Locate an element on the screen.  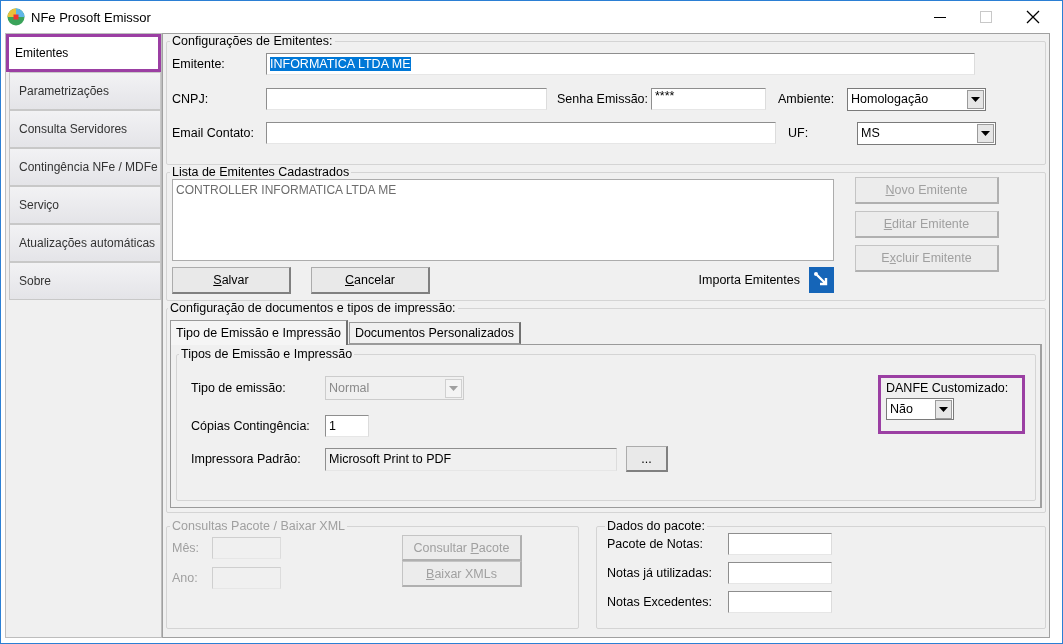
sidebar-item: Atualizações automáticas is located at coordinates (85, 243).